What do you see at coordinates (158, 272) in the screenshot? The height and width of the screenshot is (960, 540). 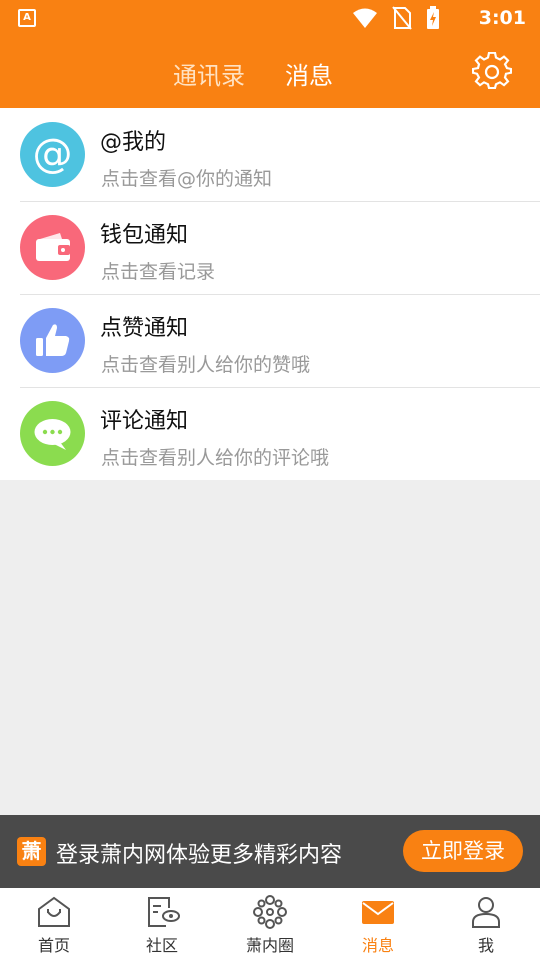 I see `item-subtitle: 点击查看记录` at bounding box center [158, 272].